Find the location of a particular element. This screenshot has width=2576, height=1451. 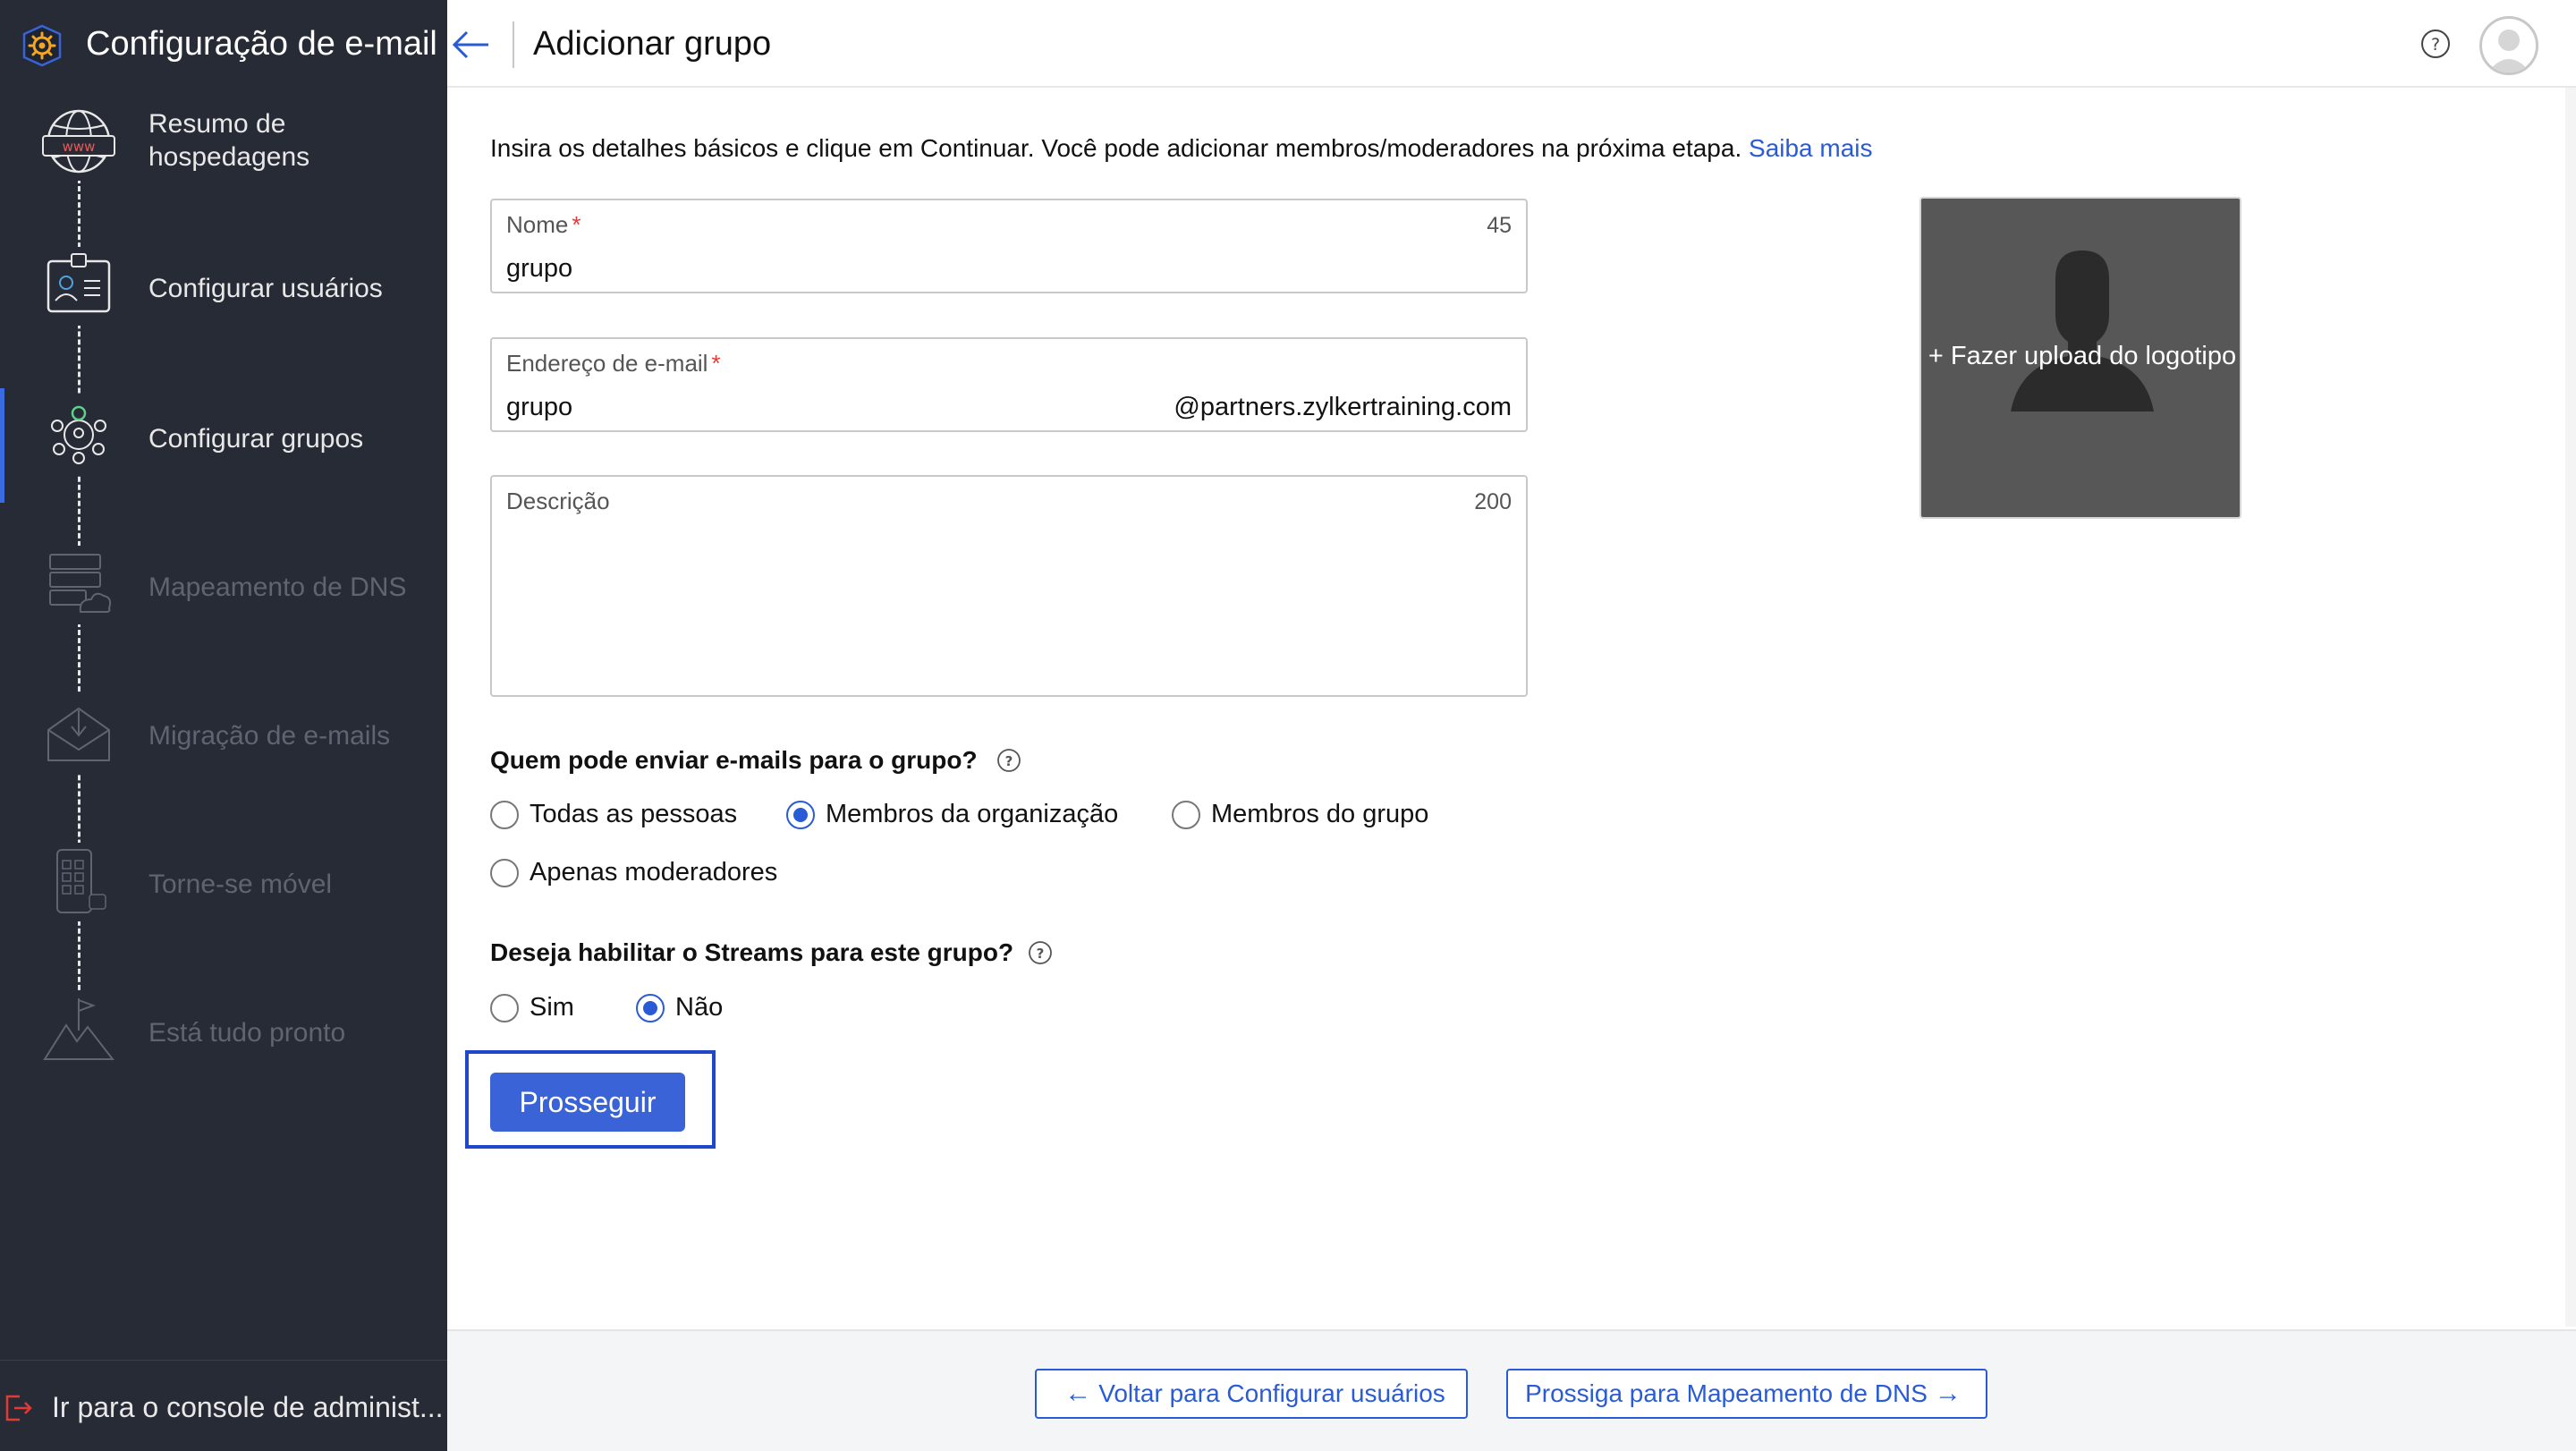

sidebar-step-label: Migração de e-mails is located at coordinates (269, 736).